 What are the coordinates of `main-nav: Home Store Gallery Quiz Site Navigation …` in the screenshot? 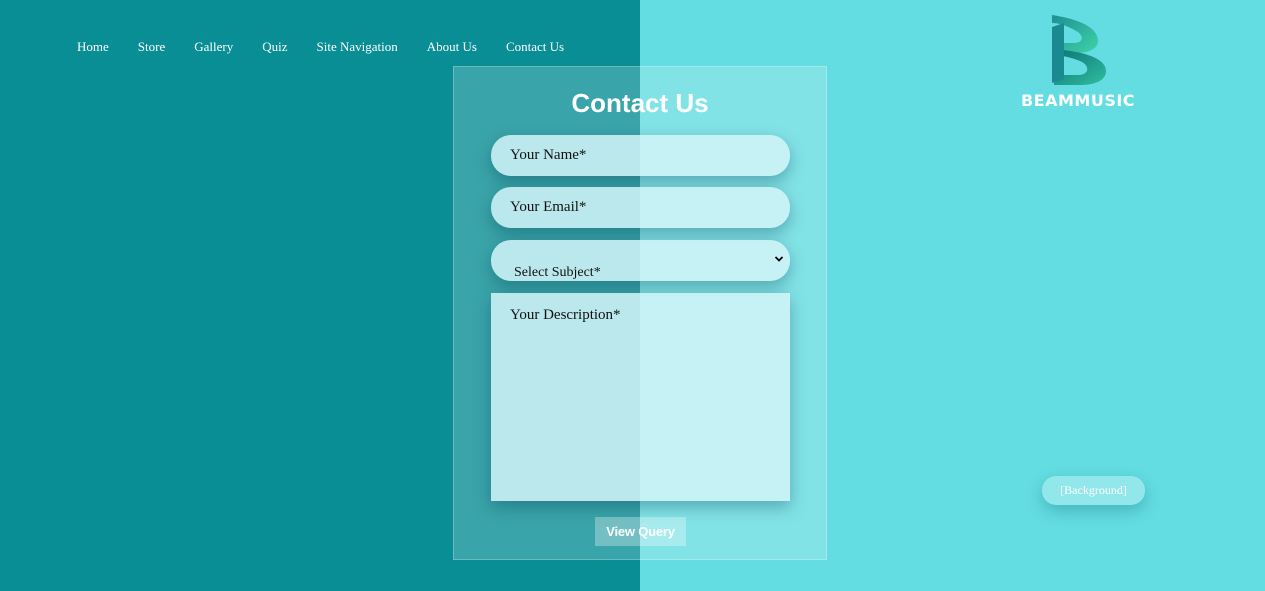 It's located at (335, 47).